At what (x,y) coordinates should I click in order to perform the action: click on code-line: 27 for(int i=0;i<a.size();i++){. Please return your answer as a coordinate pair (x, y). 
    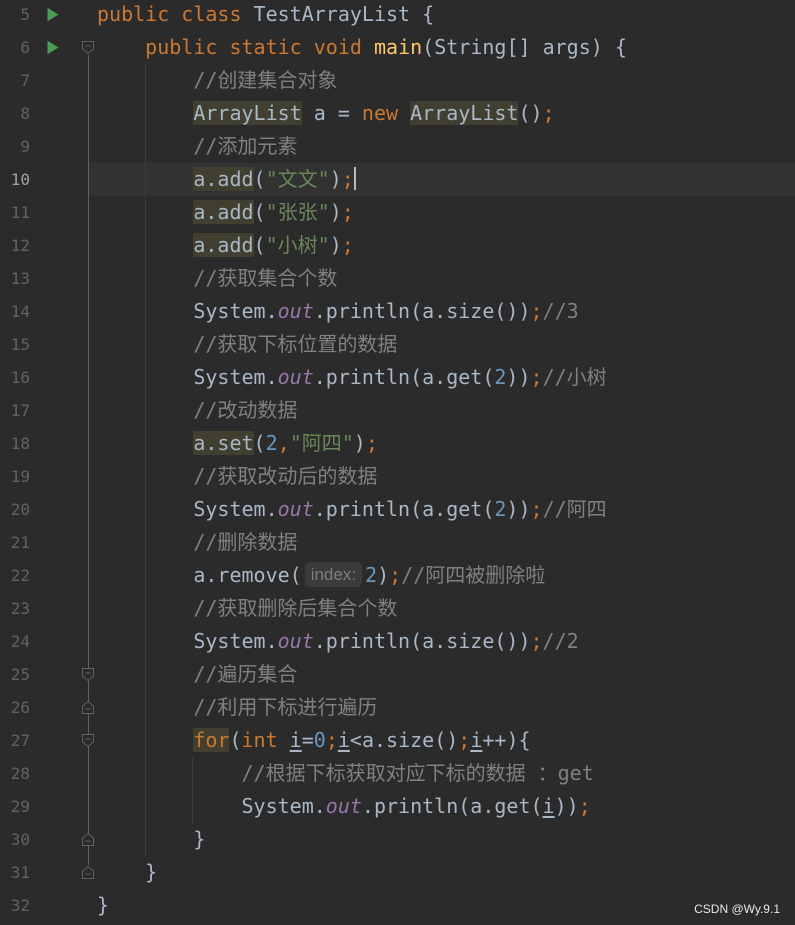
    Looking at the image, I should click on (397, 740).